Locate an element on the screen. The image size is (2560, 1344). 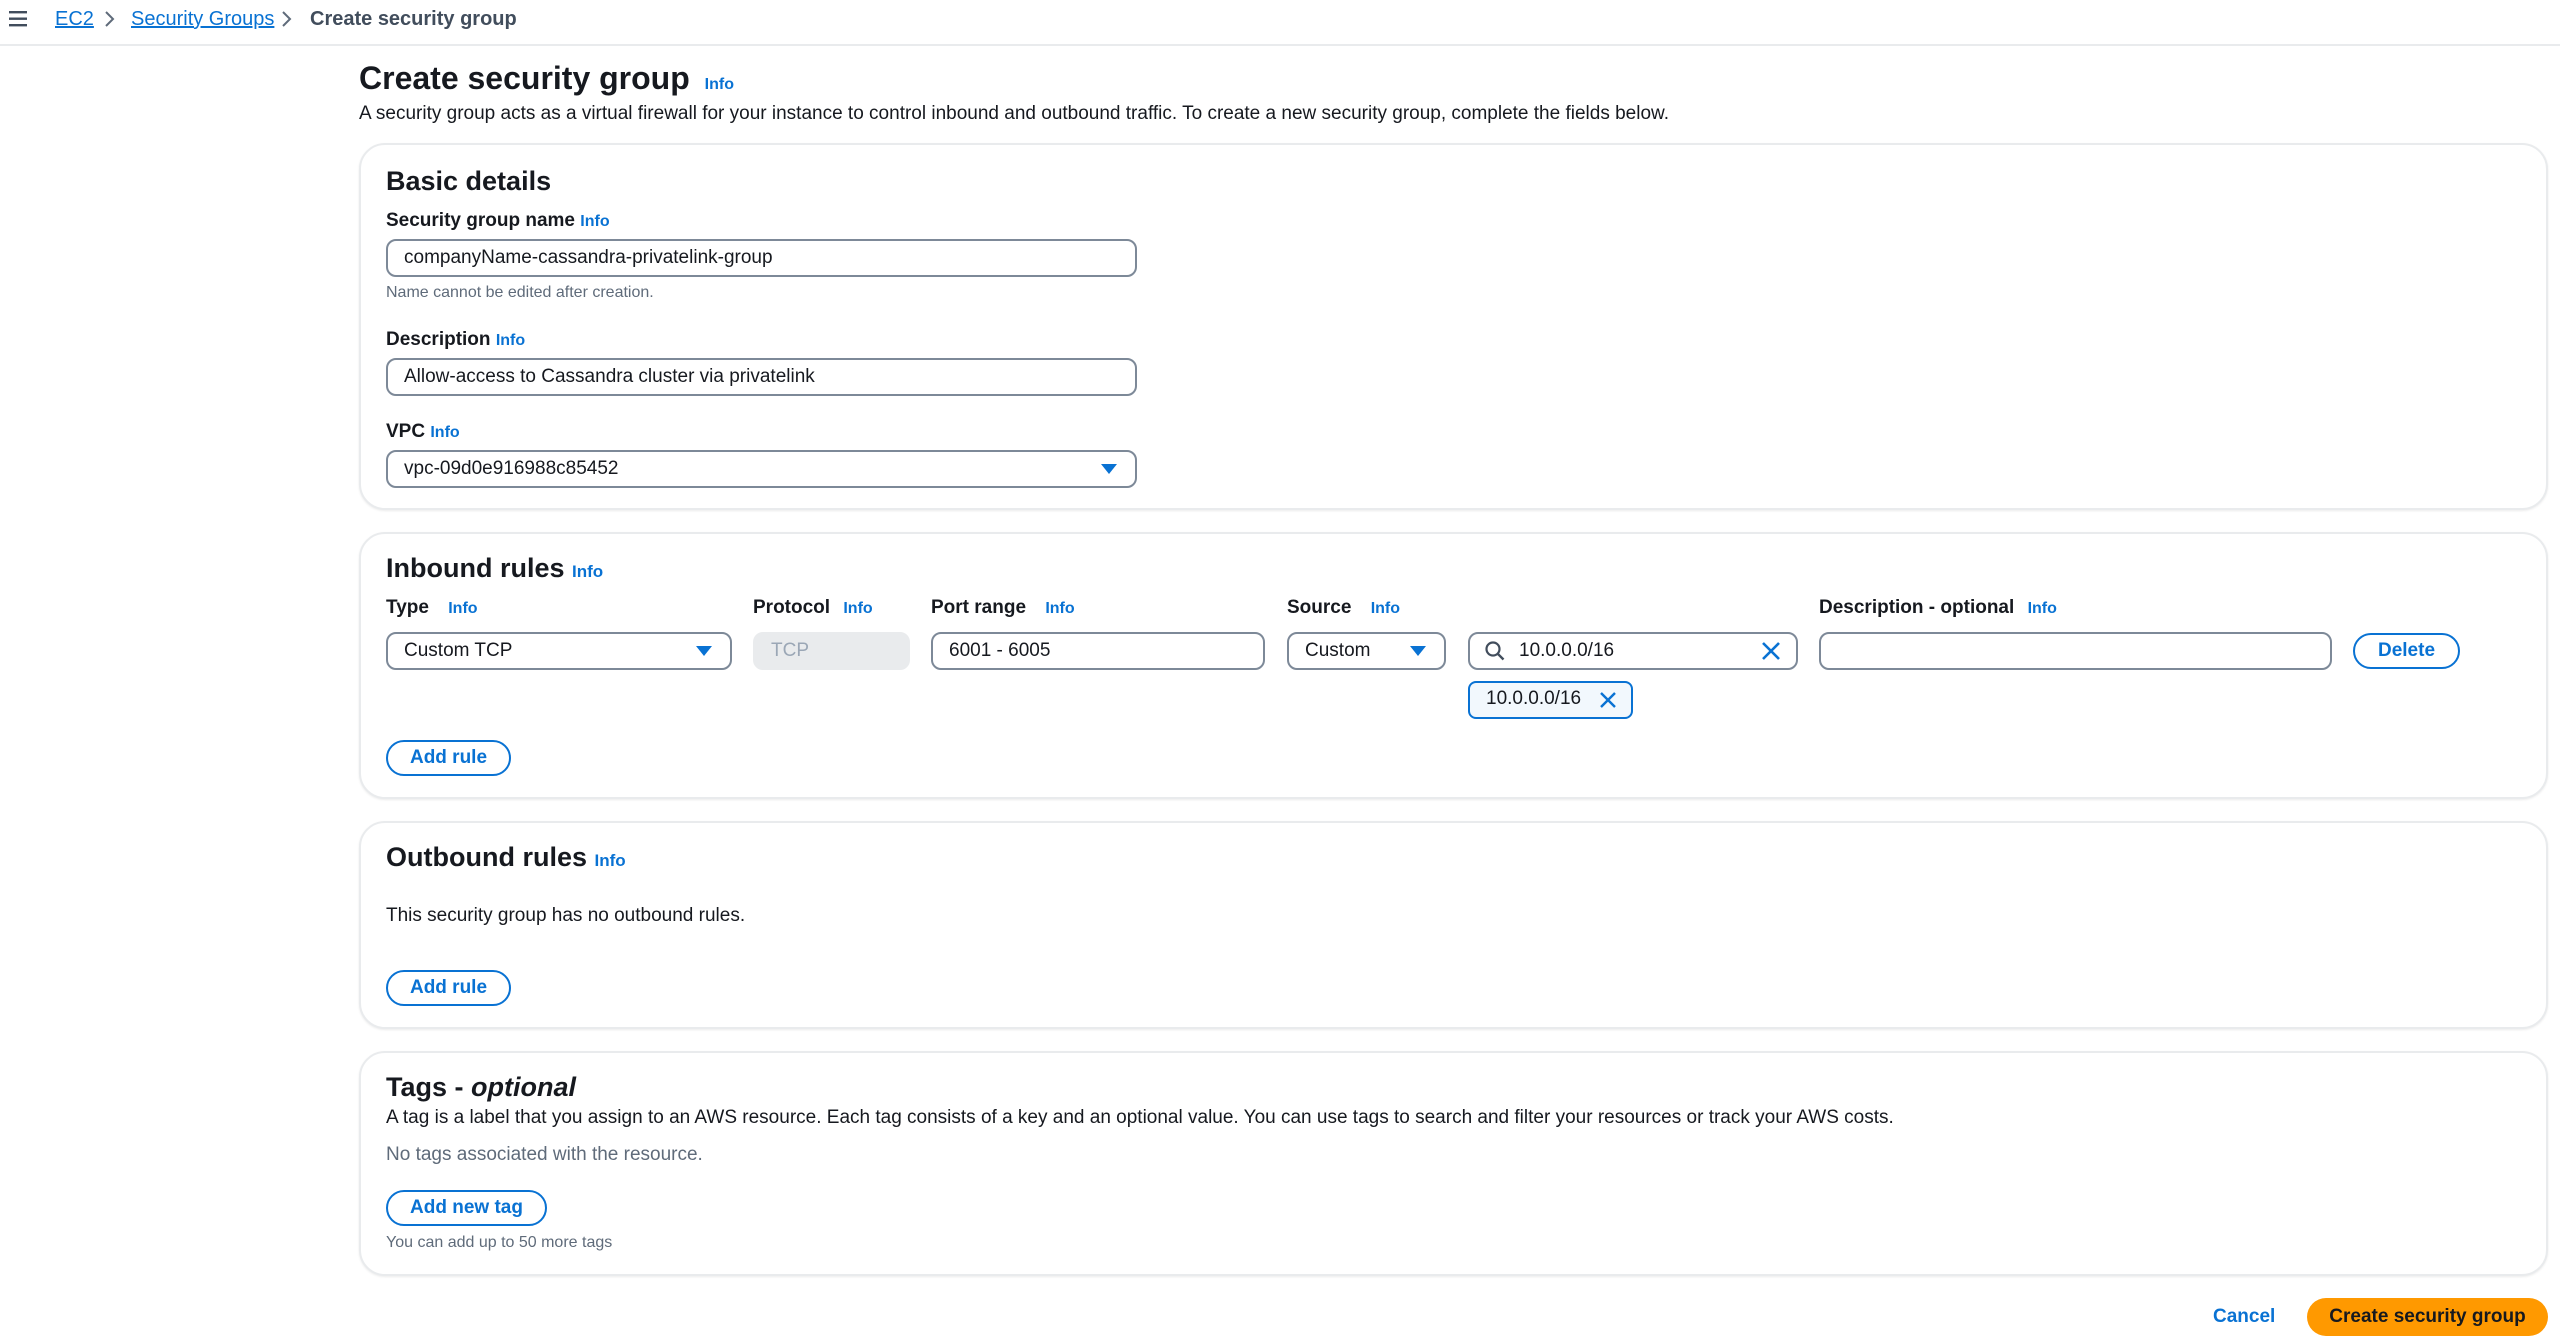
rule-port-range-input: 6001 - 6005 is located at coordinates (1098, 651).